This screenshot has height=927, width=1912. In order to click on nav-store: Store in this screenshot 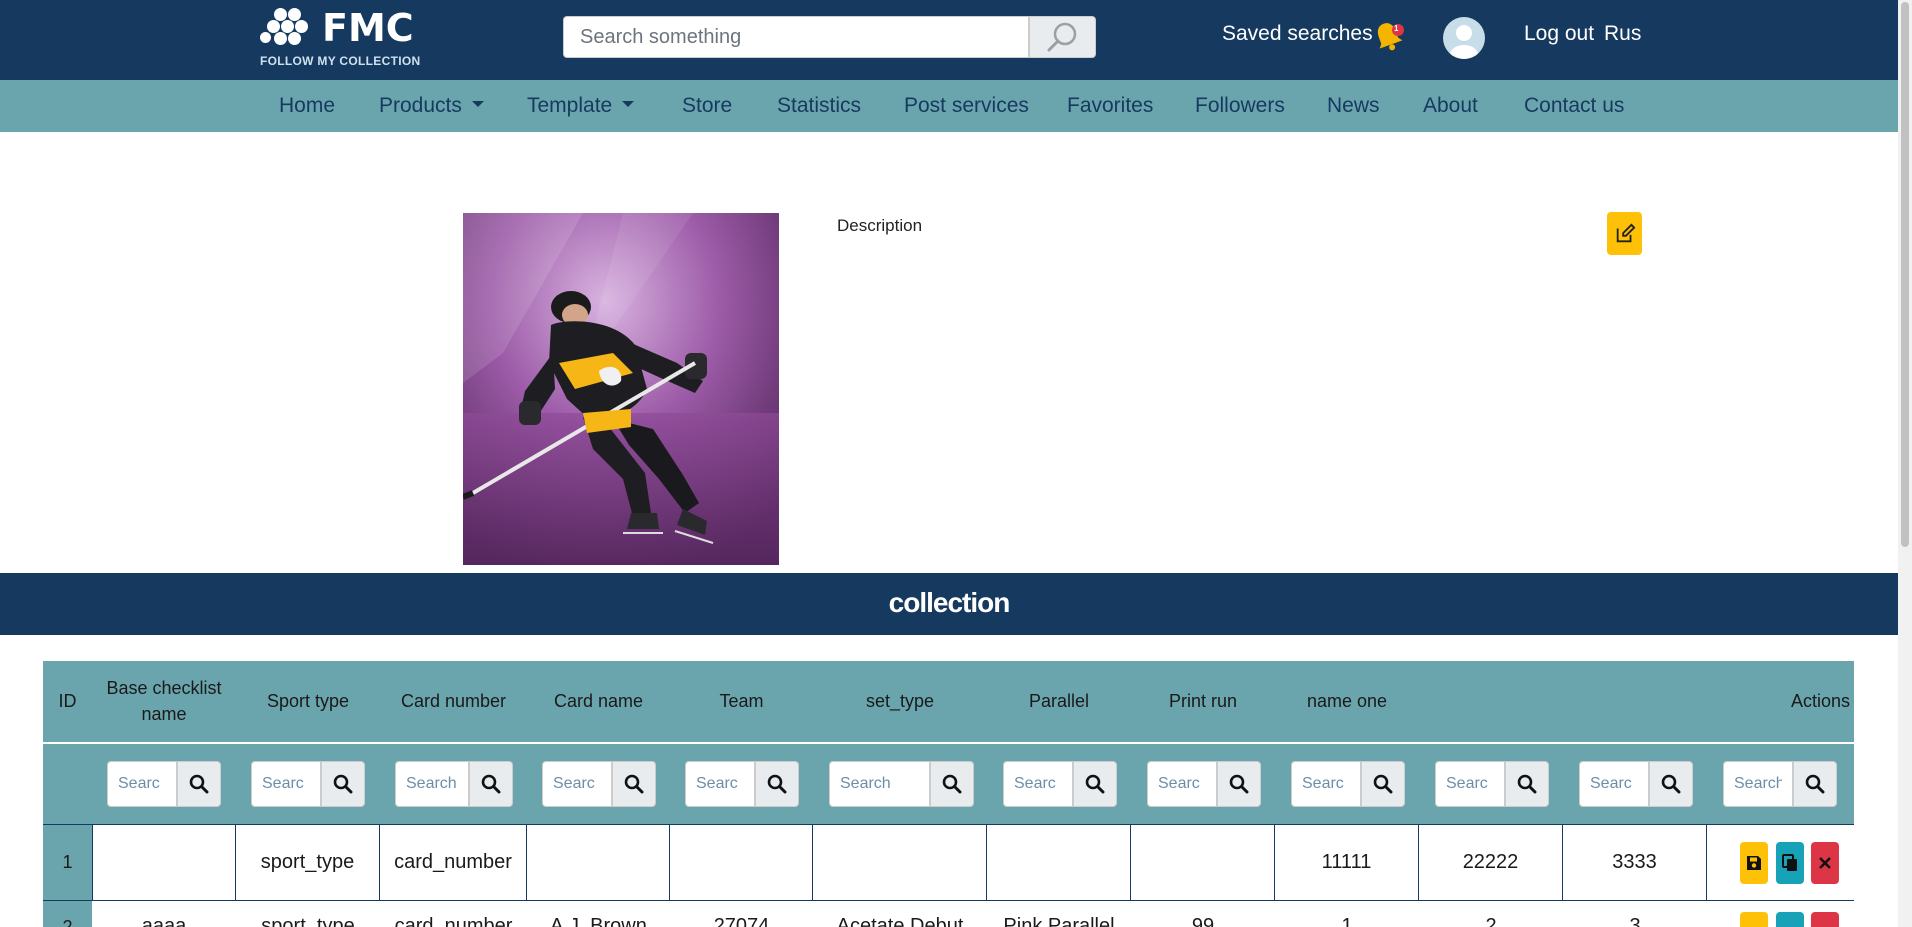, I will do `click(707, 106)`.